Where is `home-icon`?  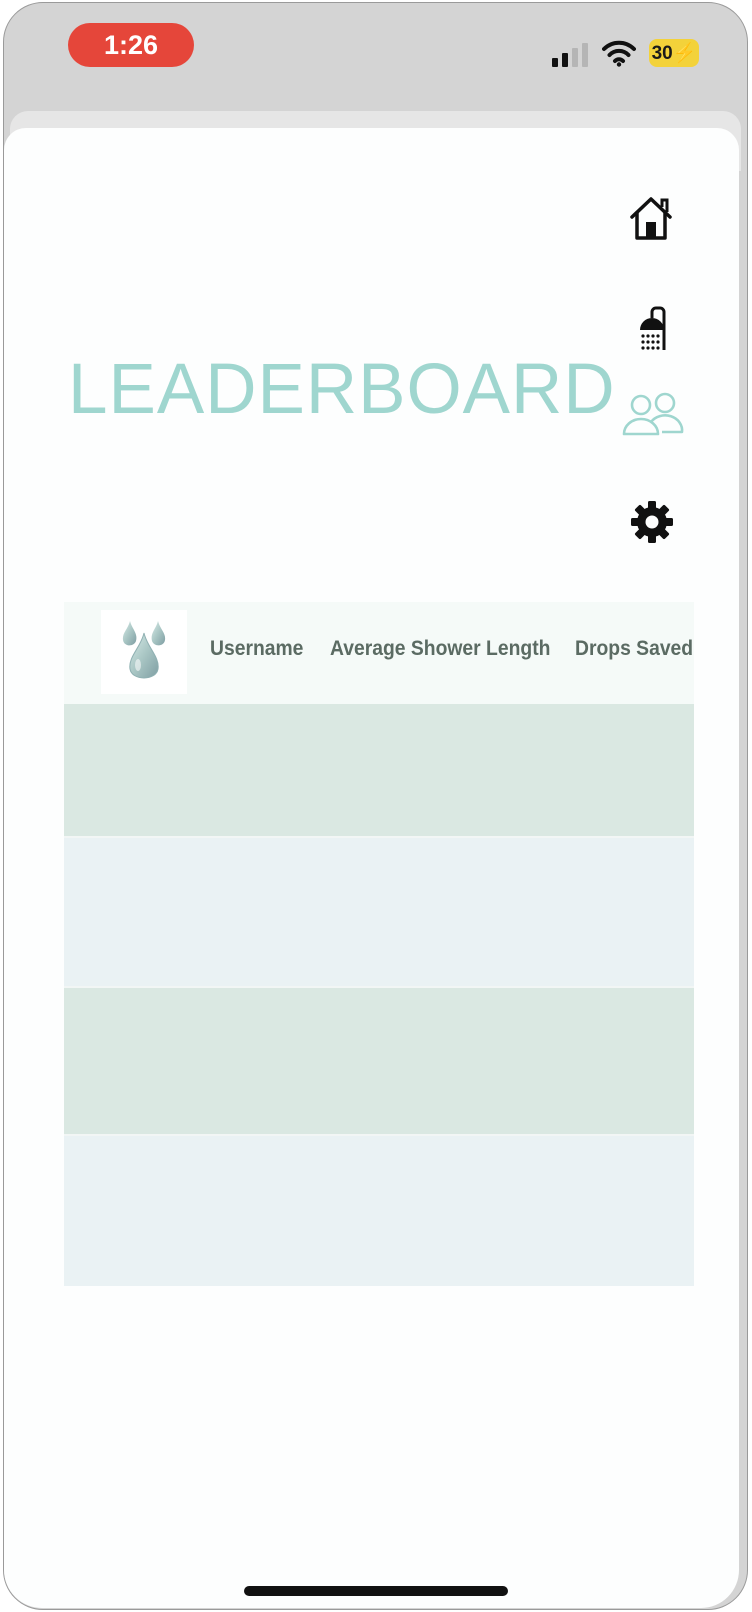 home-icon is located at coordinates (651, 218).